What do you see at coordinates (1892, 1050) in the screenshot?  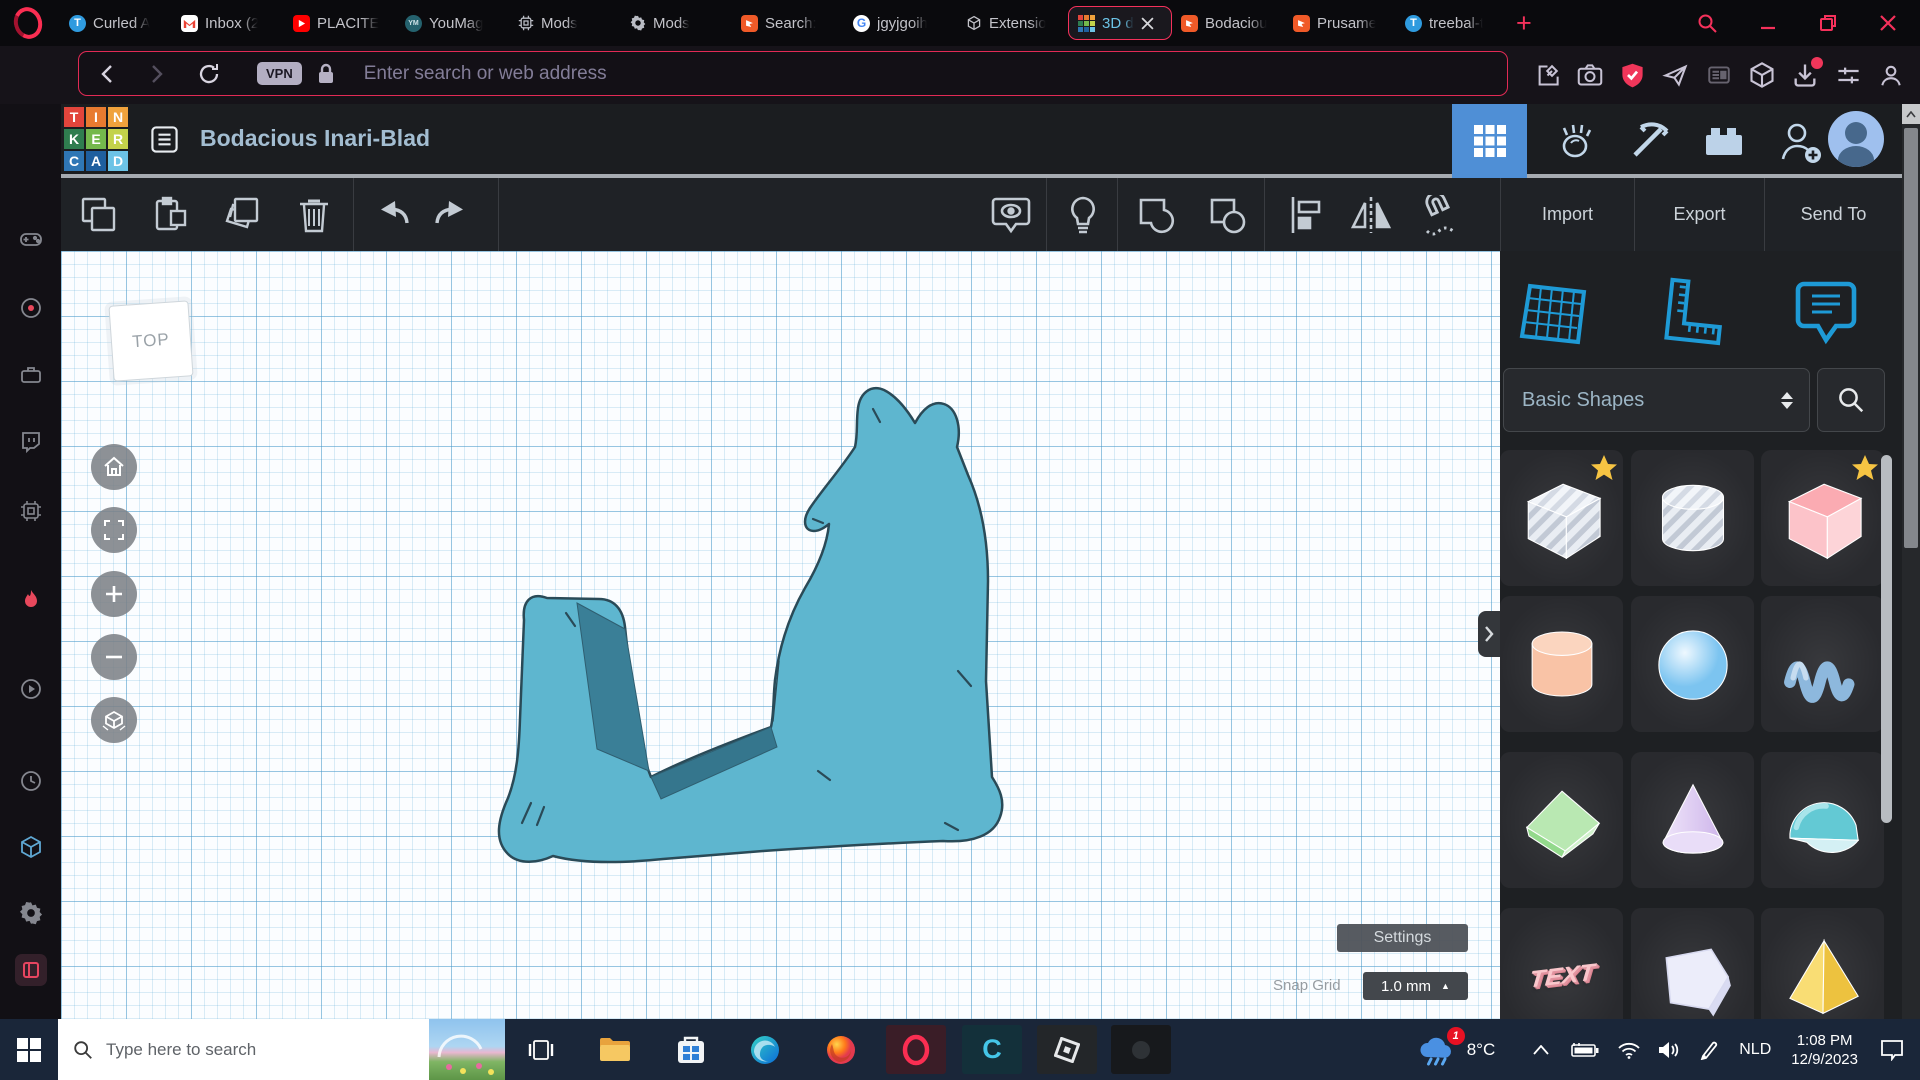 I see `action-center-icon` at bounding box center [1892, 1050].